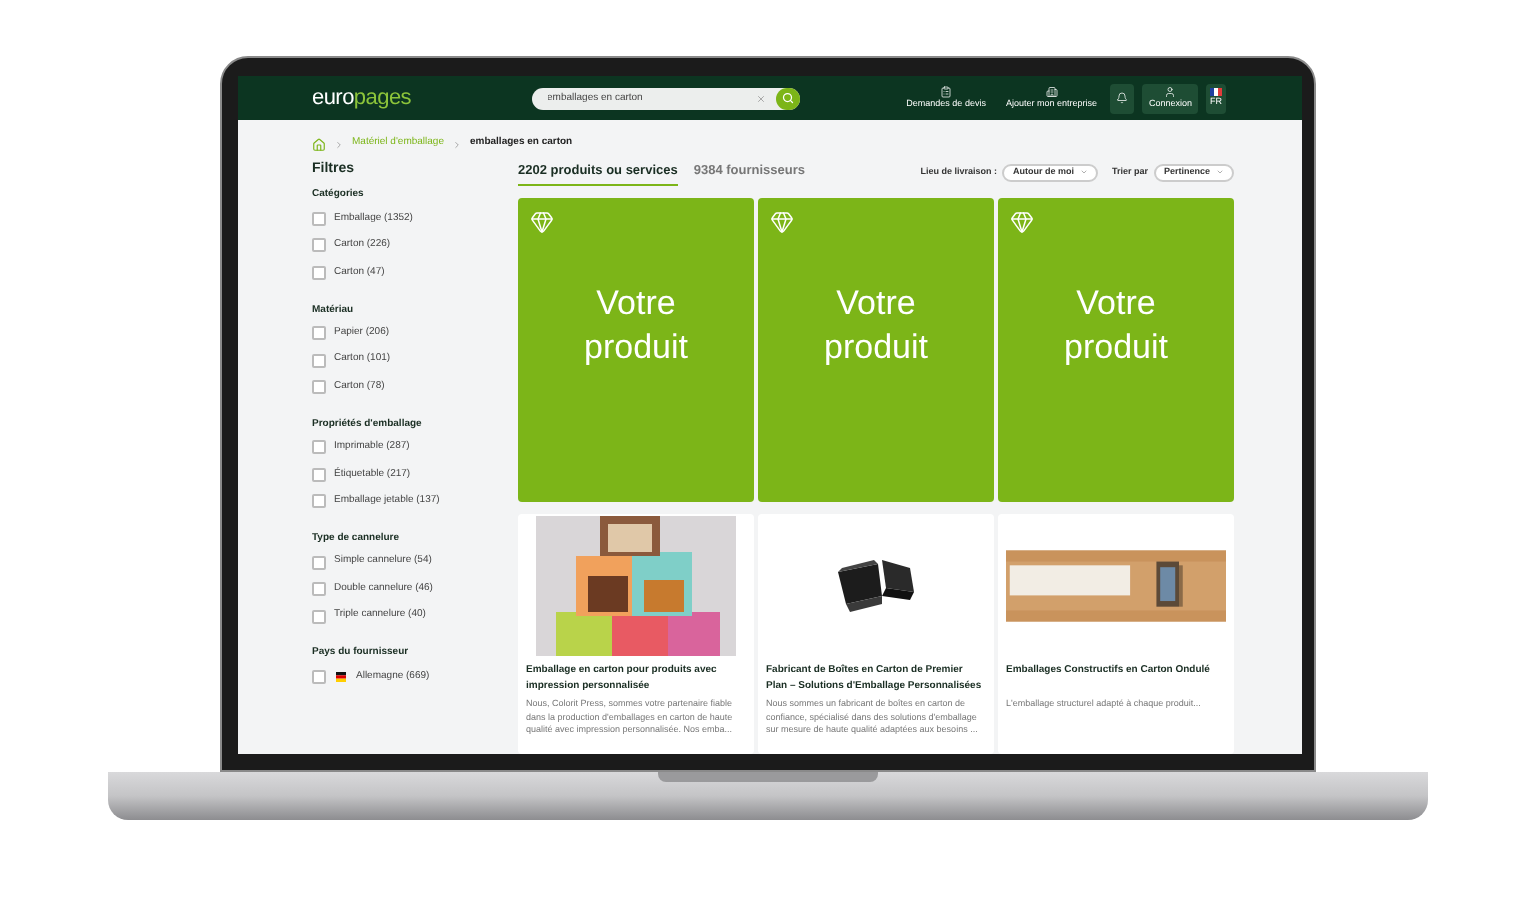 The width and height of the screenshot is (1536, 902). Describe the element at coordinates (362, 98) in the screenshot. I see `logo: europages` at that location.